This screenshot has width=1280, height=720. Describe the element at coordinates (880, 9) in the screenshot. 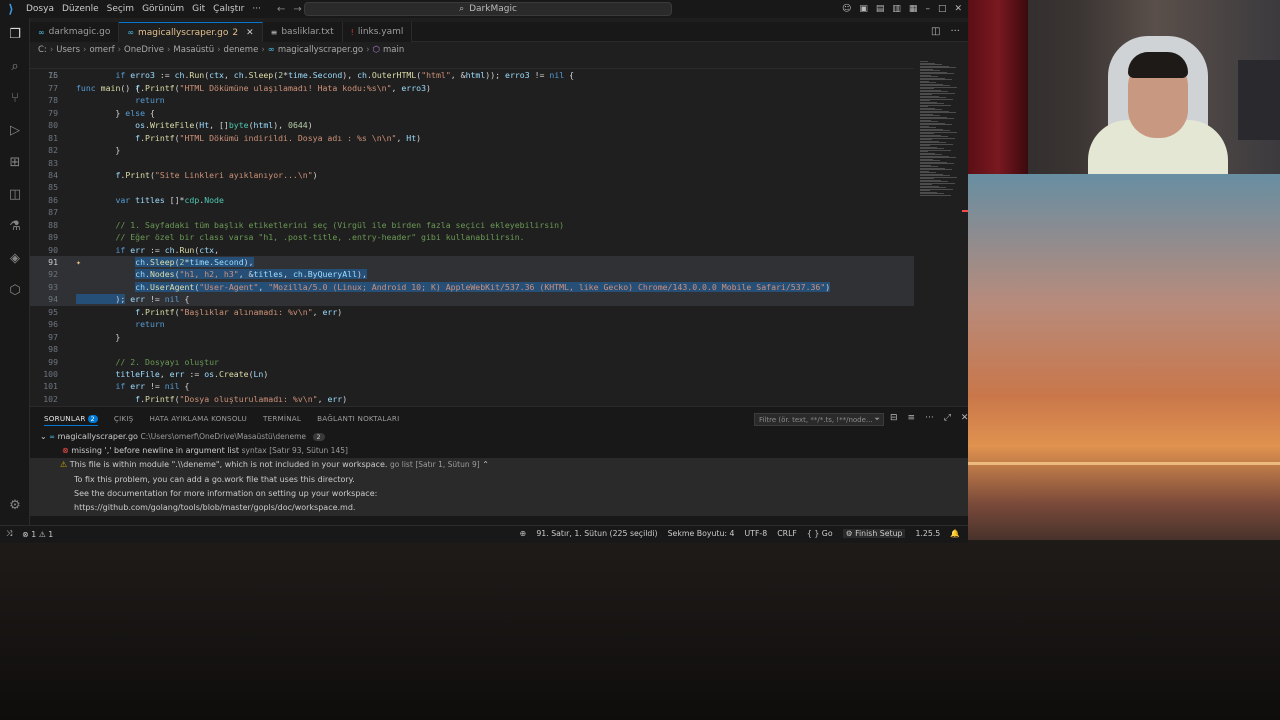

I see `toggle-sidebar-icon: ▤` at that location.